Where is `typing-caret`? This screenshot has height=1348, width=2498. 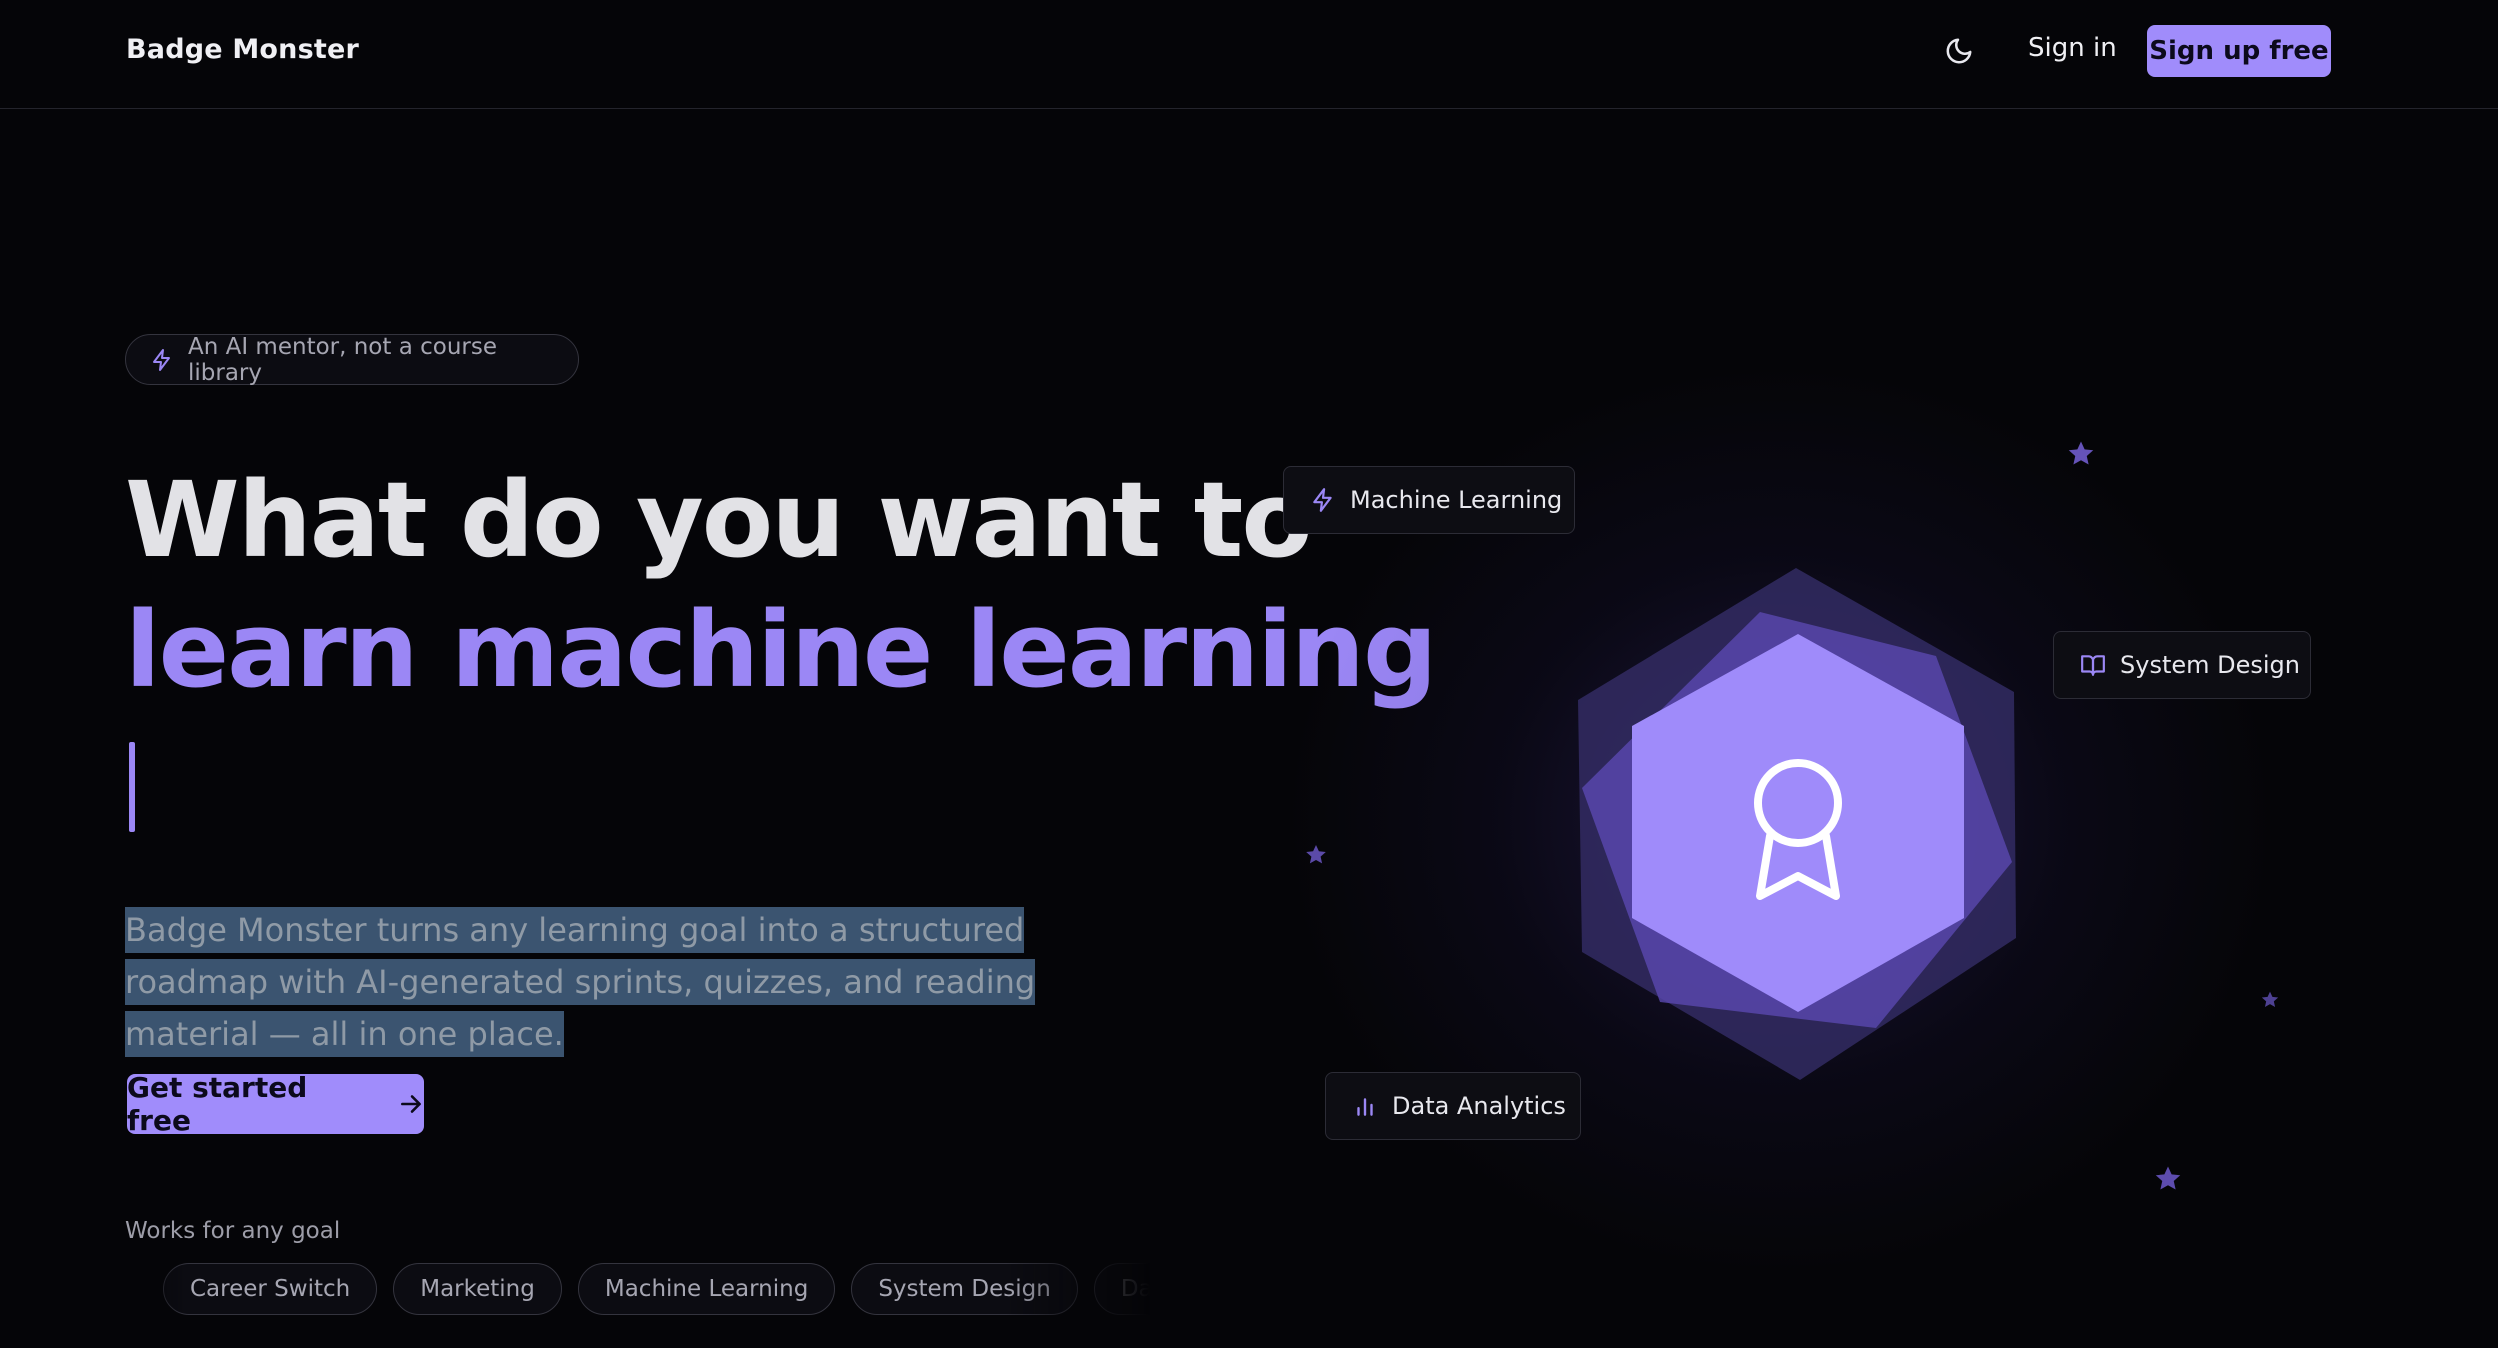
typing-caret is located at coordinates (132, 787).